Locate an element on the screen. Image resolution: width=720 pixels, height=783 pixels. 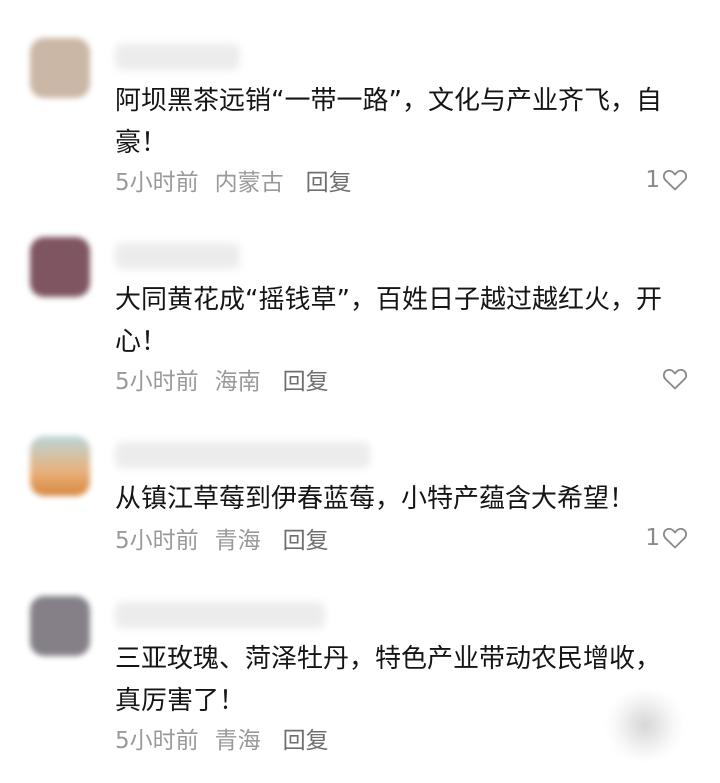
blurred-overlay is located at coordinates (645, 725).